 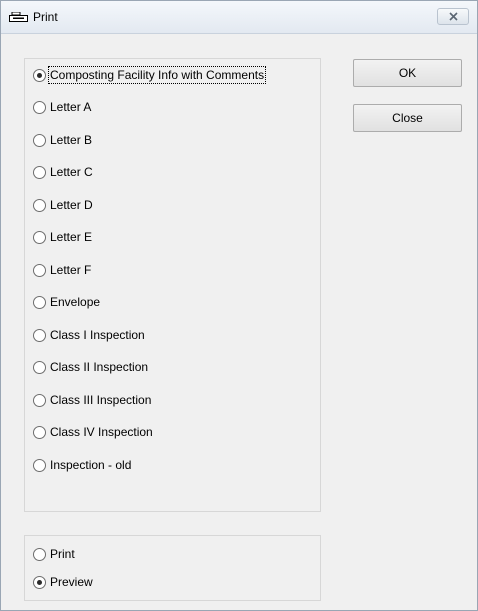 I want to click on radio-label: Inspection - old, so click(x=91, y=465).